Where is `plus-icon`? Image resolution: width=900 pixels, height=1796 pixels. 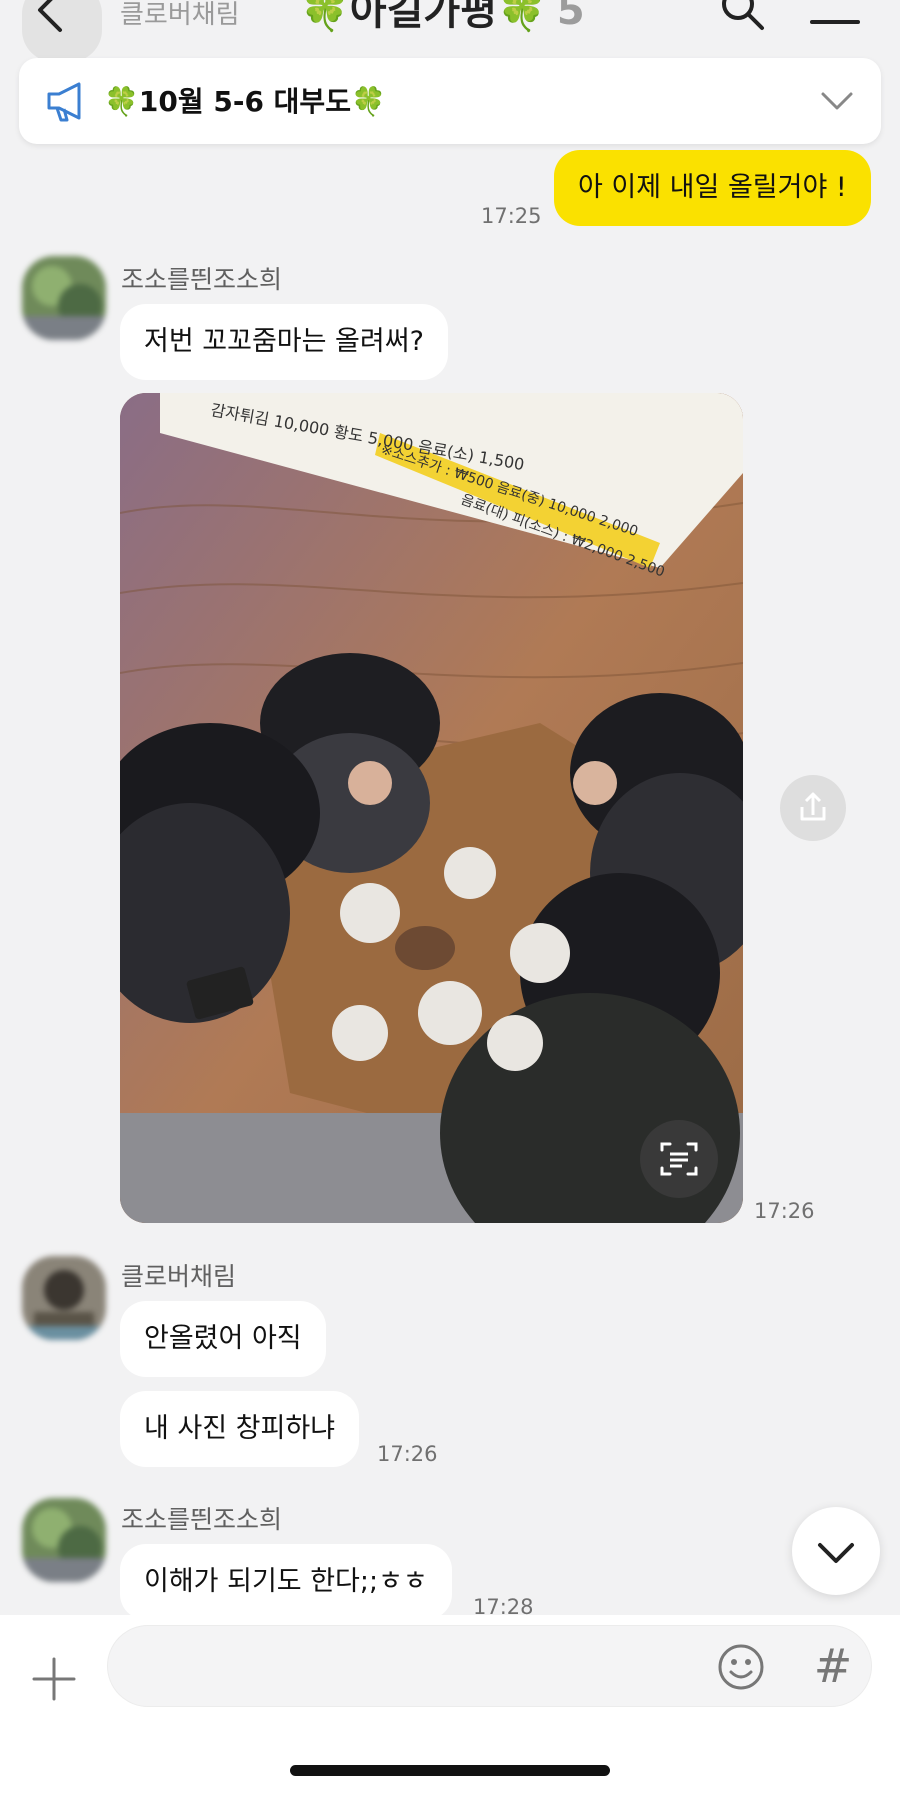 plus-icon is located at coordinates (54, 1679).